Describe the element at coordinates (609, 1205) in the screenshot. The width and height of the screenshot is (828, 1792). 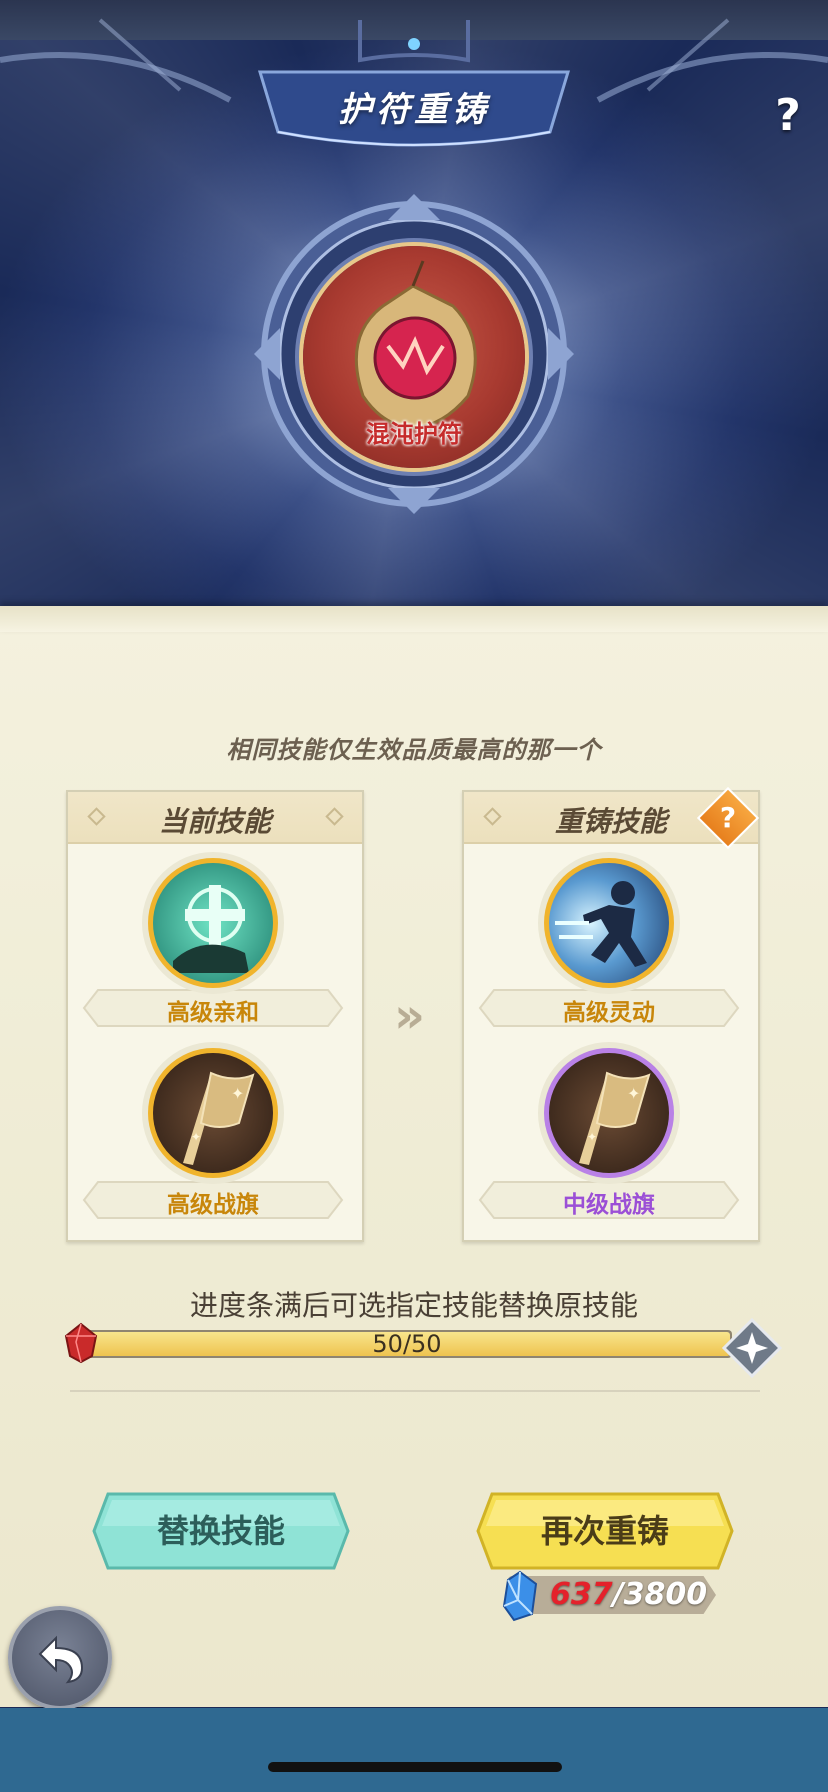
I see `skill-label: 中级战旗` at that location.